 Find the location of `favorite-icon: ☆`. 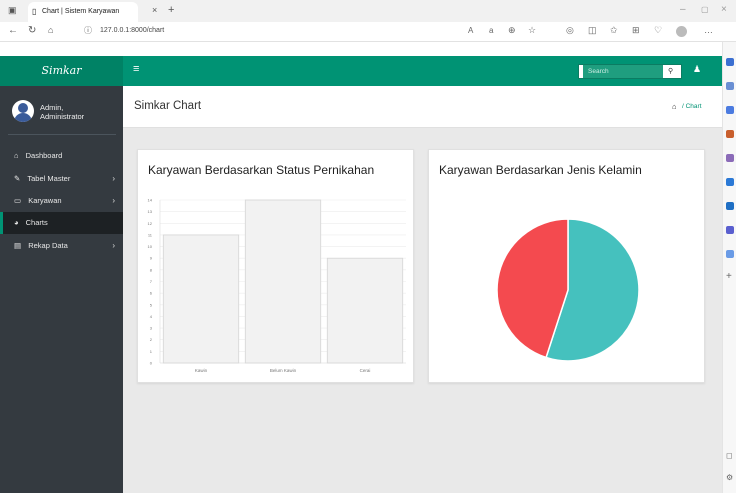

favorite-icon: ☆ is located at coordinates (532, 30).